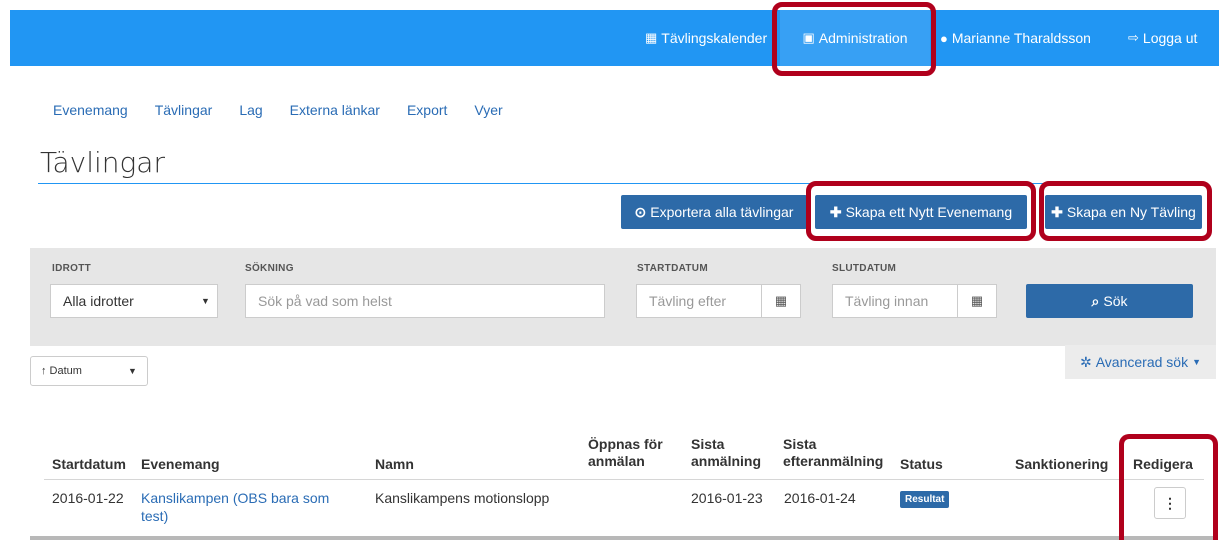 The height and width of the screenshot is (540, 1219). I want to click on advanced-search-toggle: ✲ Avancerad sök ▼, so click(1140, 362).